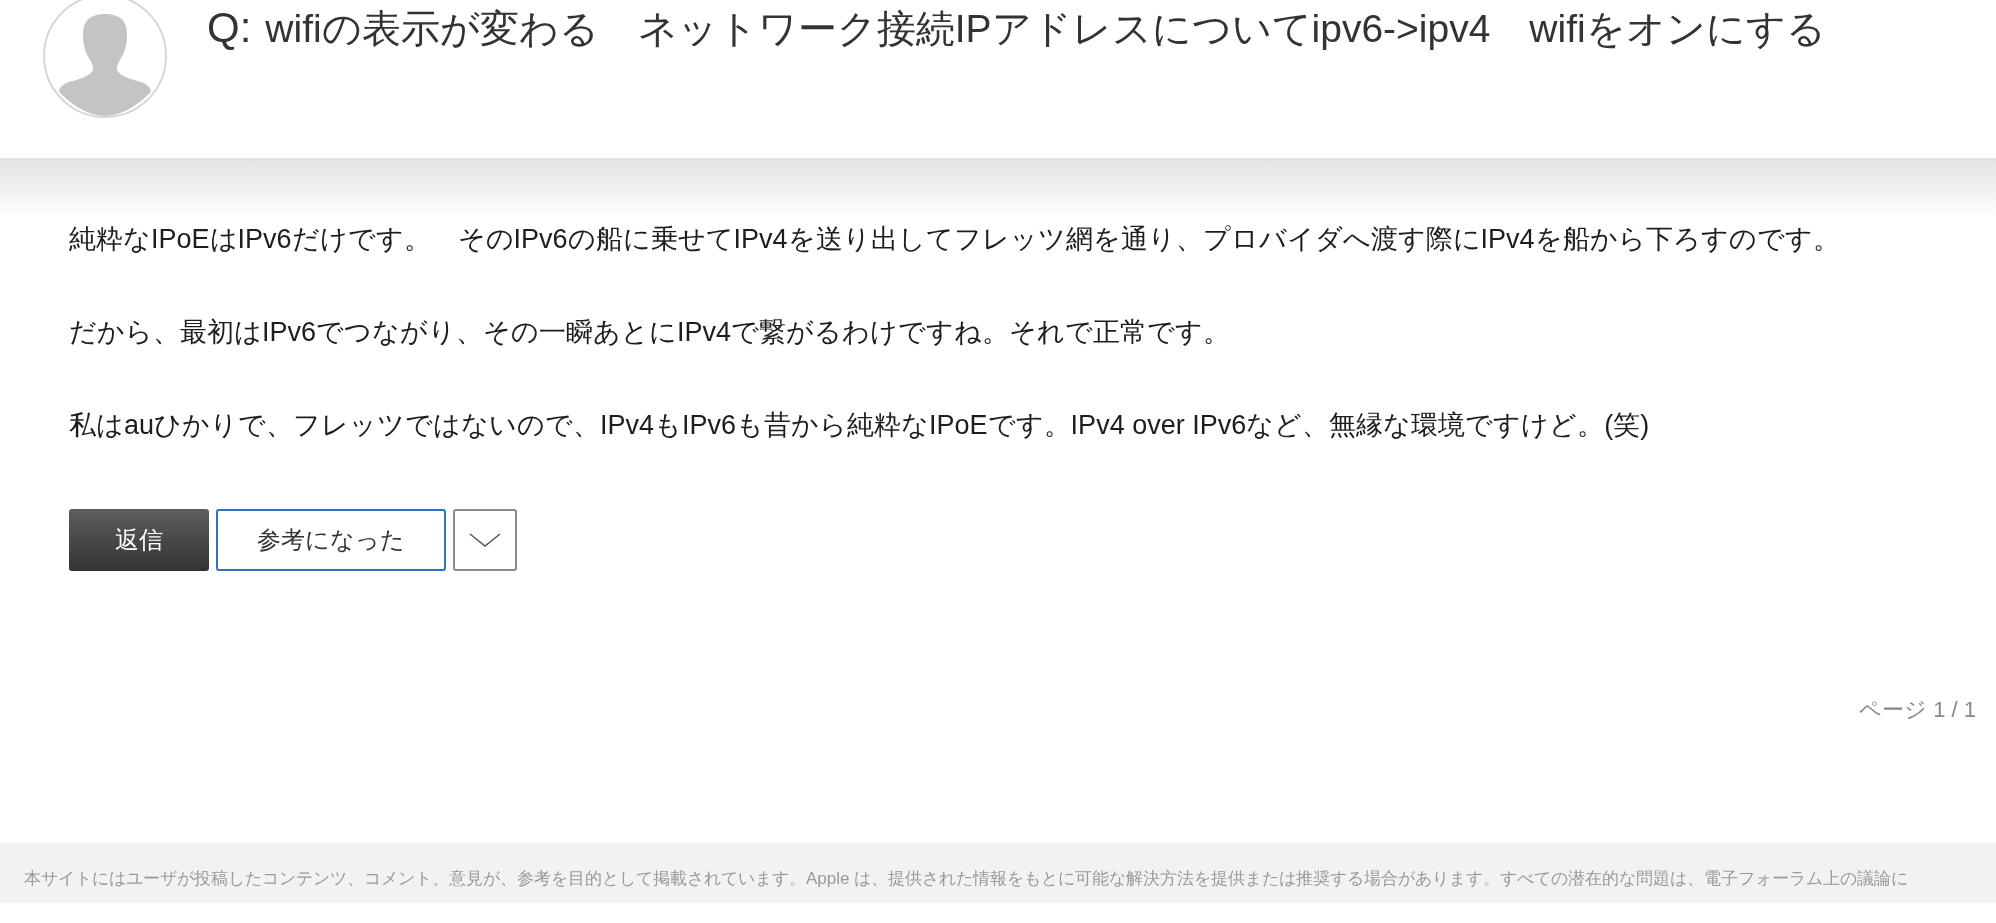 The height and width of the screenshot is (923, 1996). I want to click on chevron-down-icon, so click(485, 540).